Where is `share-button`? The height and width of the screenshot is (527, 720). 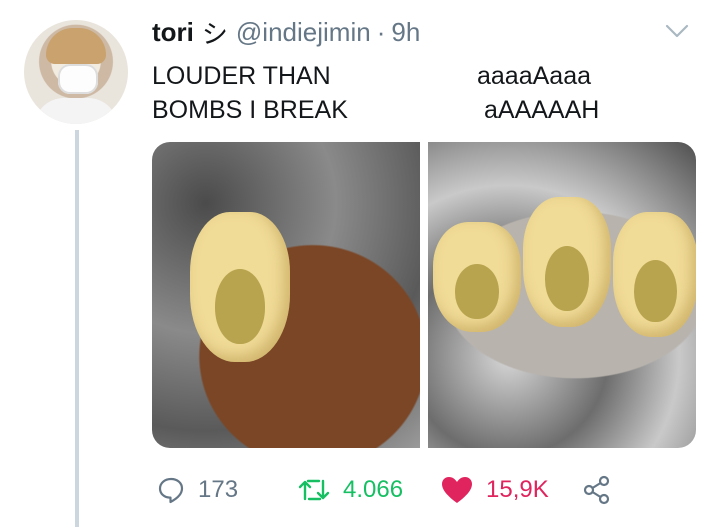 share-button is located at coordinates (597, 490).